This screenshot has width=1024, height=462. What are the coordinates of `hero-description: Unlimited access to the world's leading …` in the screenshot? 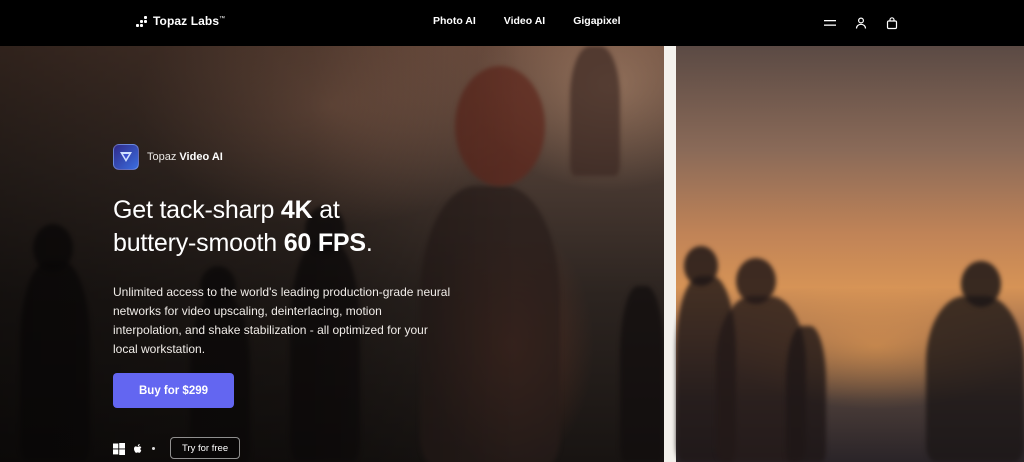 It's located at (282, 320).